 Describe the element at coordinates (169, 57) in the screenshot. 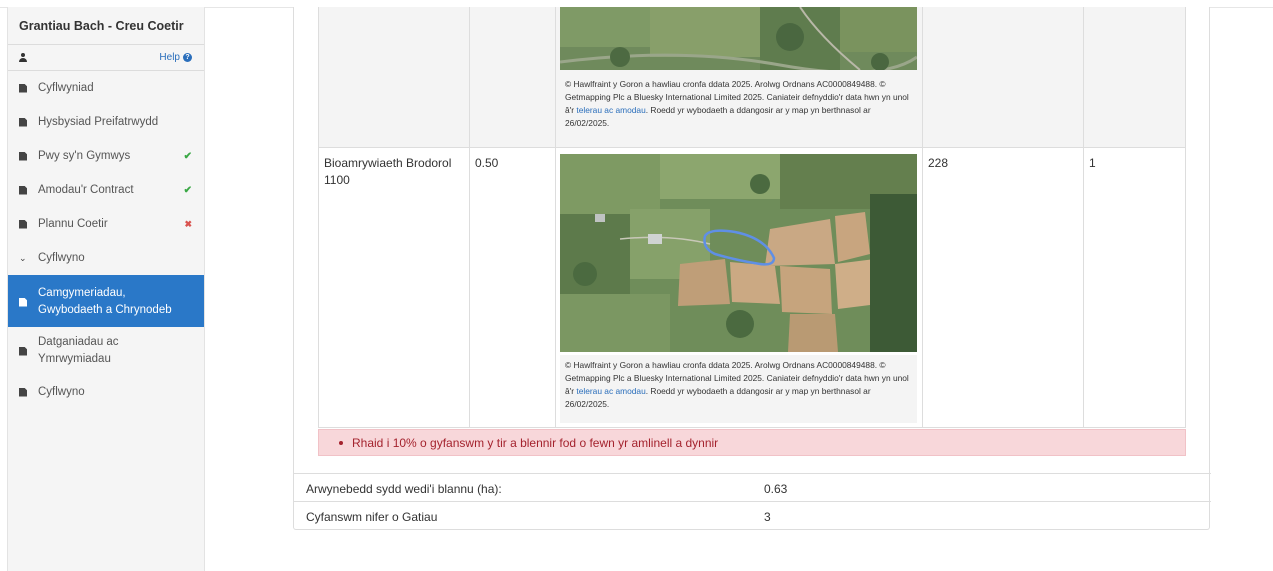

I see `help-label: Help` at that location.